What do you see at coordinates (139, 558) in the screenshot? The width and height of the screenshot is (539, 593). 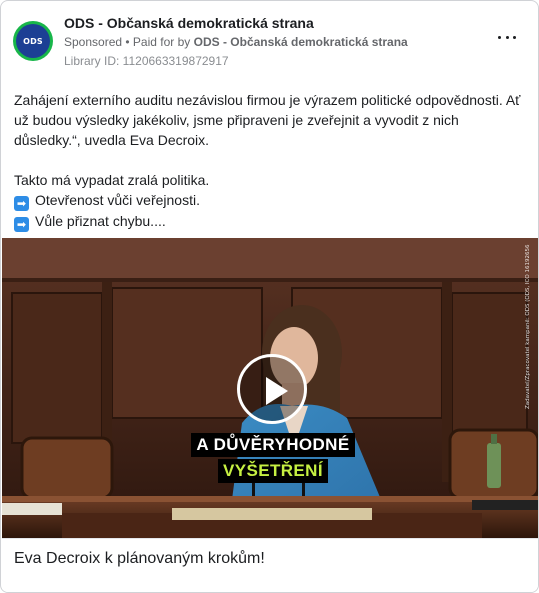 I see `footer-headline: Eva Decroix k plánovaným krokům!` at bounding box center [139, 558].